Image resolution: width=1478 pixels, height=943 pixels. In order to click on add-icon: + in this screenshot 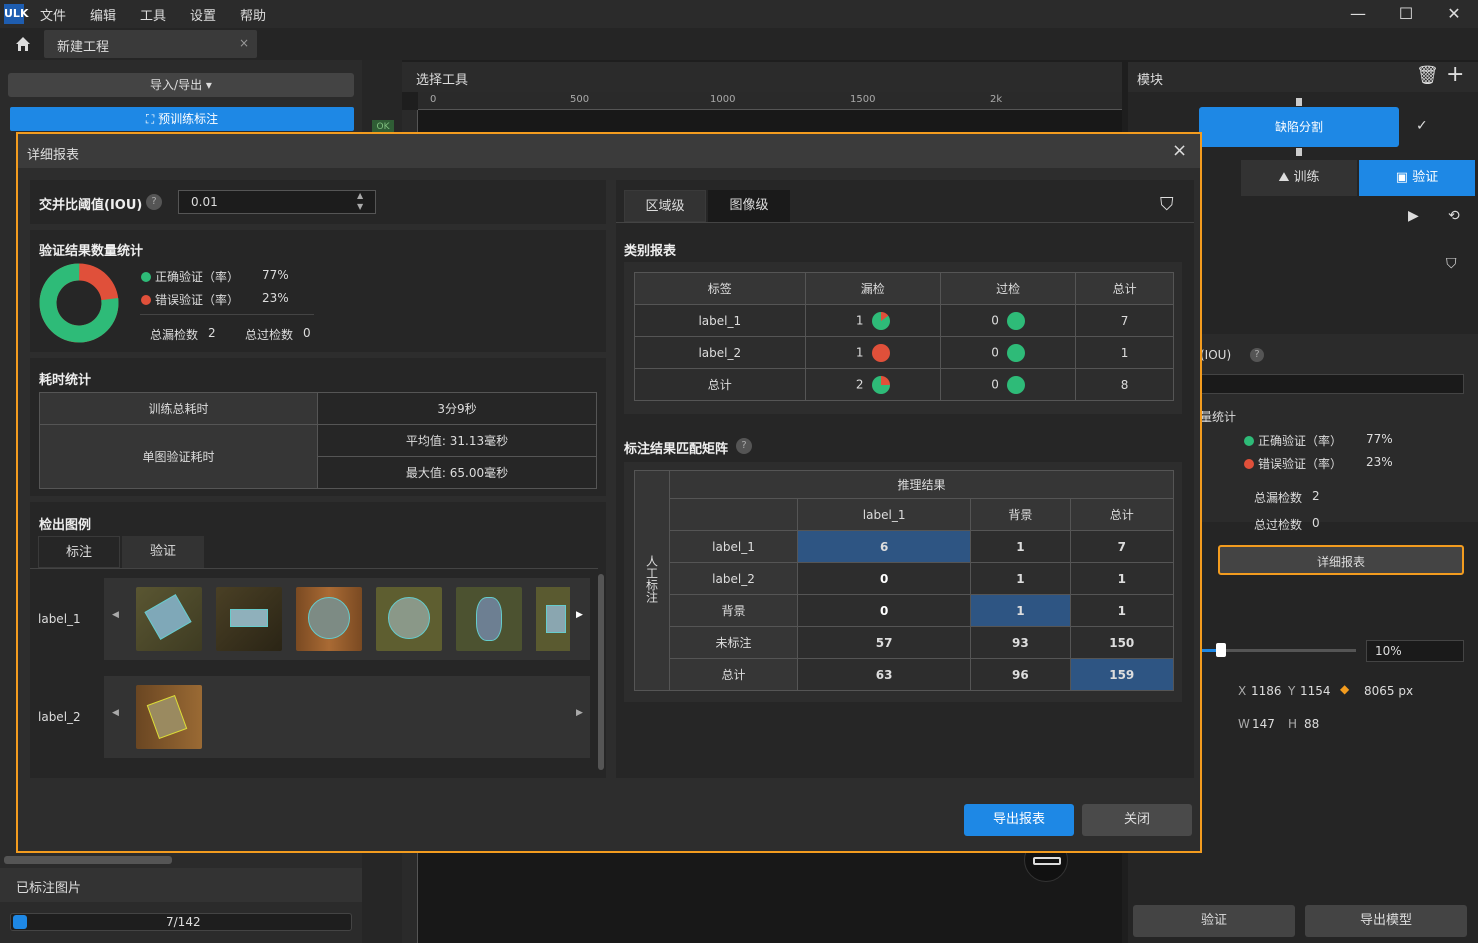, I will do `click(1455, 74)`.